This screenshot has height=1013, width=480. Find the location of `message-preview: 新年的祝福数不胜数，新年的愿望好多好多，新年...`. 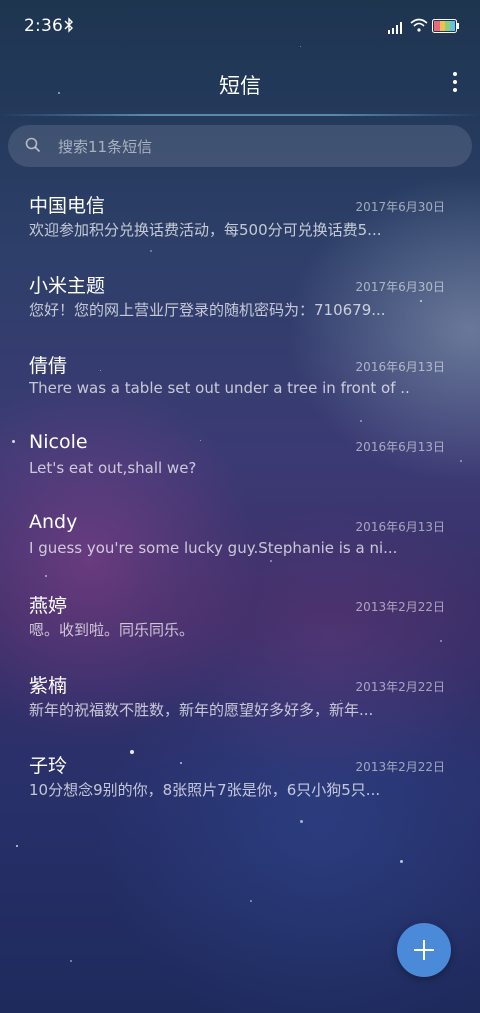

message-preview: 新年的祝福数不胜数，新年的愿望好多好多，新年... is located at coordinates (201, 710).